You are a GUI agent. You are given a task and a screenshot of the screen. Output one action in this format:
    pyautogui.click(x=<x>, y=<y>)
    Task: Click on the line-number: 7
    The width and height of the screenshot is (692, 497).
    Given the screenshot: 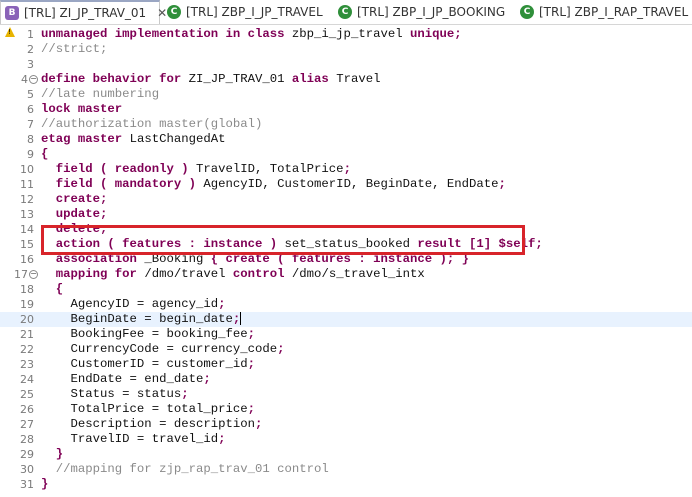 What is the action you would take?
    pyautogui.click(x=30, y=124)
    